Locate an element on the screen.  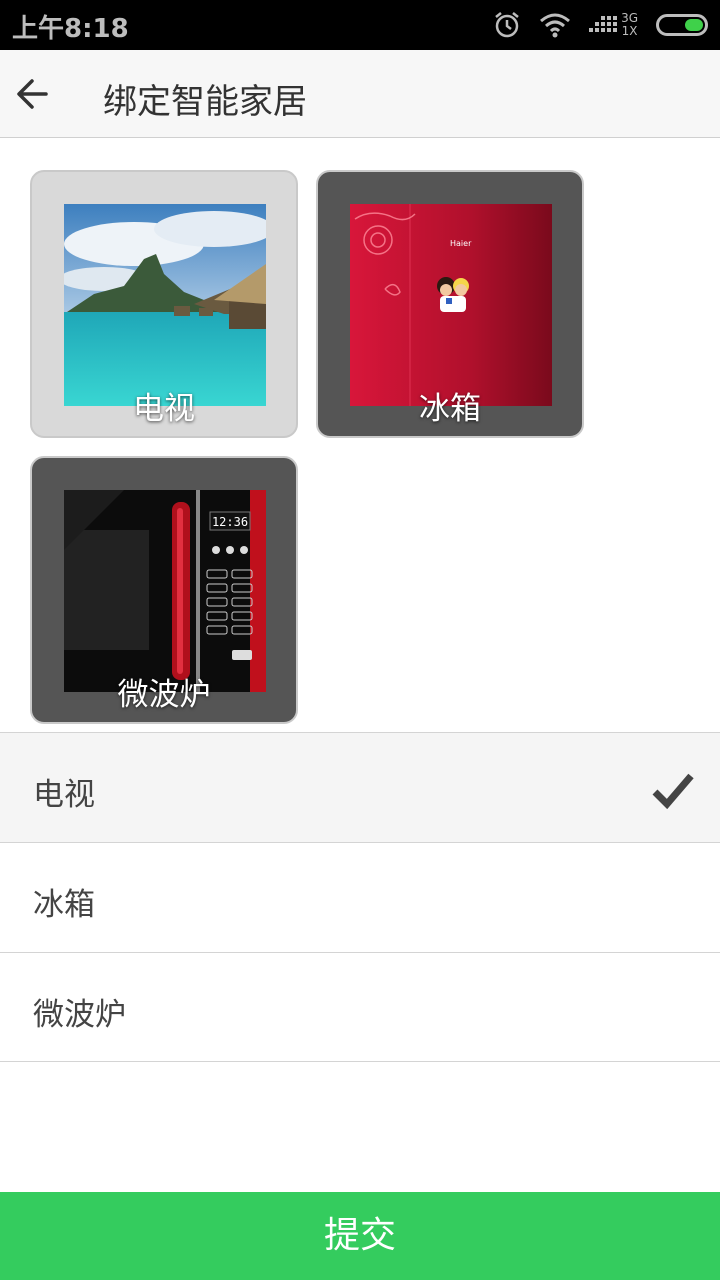
fridge-door-image: Haier is located at coordinates (451, 305).